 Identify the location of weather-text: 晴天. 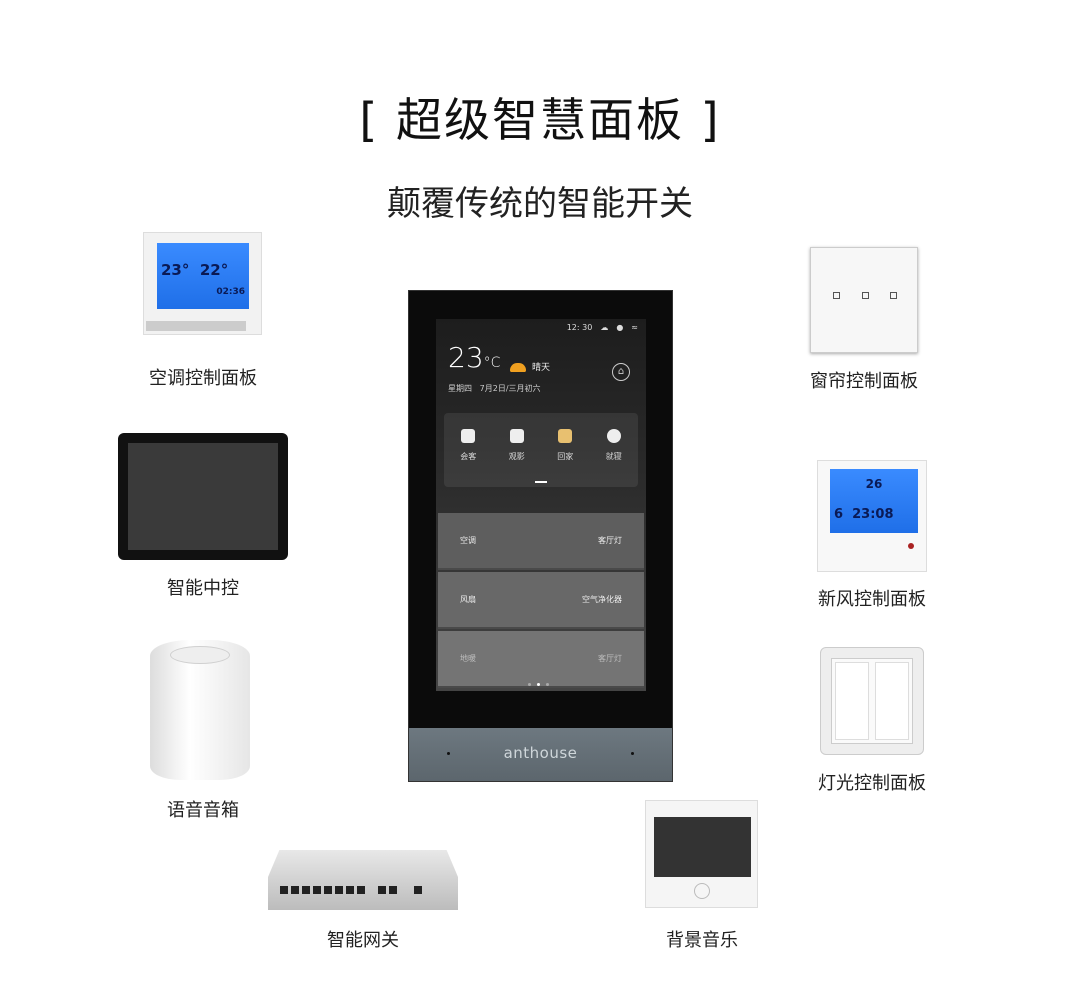
(541, 368).